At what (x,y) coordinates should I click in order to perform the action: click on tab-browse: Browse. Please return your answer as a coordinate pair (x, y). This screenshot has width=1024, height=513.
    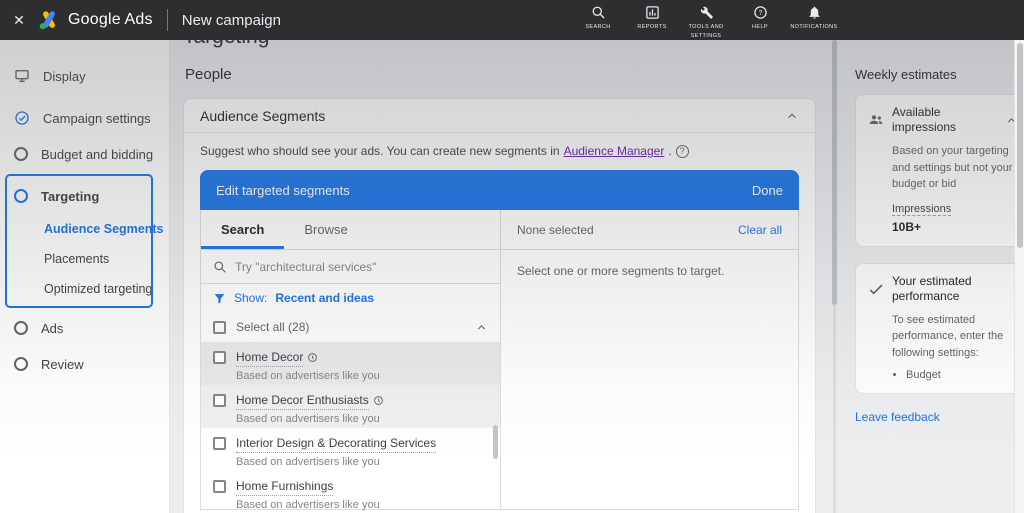
    Looking at the image, I should click on (325, 229).